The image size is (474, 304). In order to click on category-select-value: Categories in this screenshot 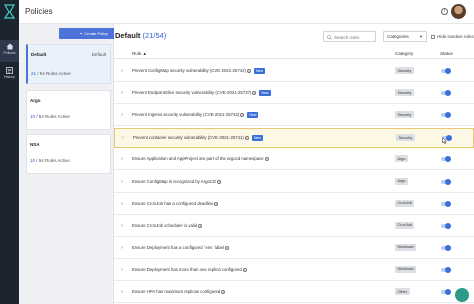, I will do `click(398, 36)`.